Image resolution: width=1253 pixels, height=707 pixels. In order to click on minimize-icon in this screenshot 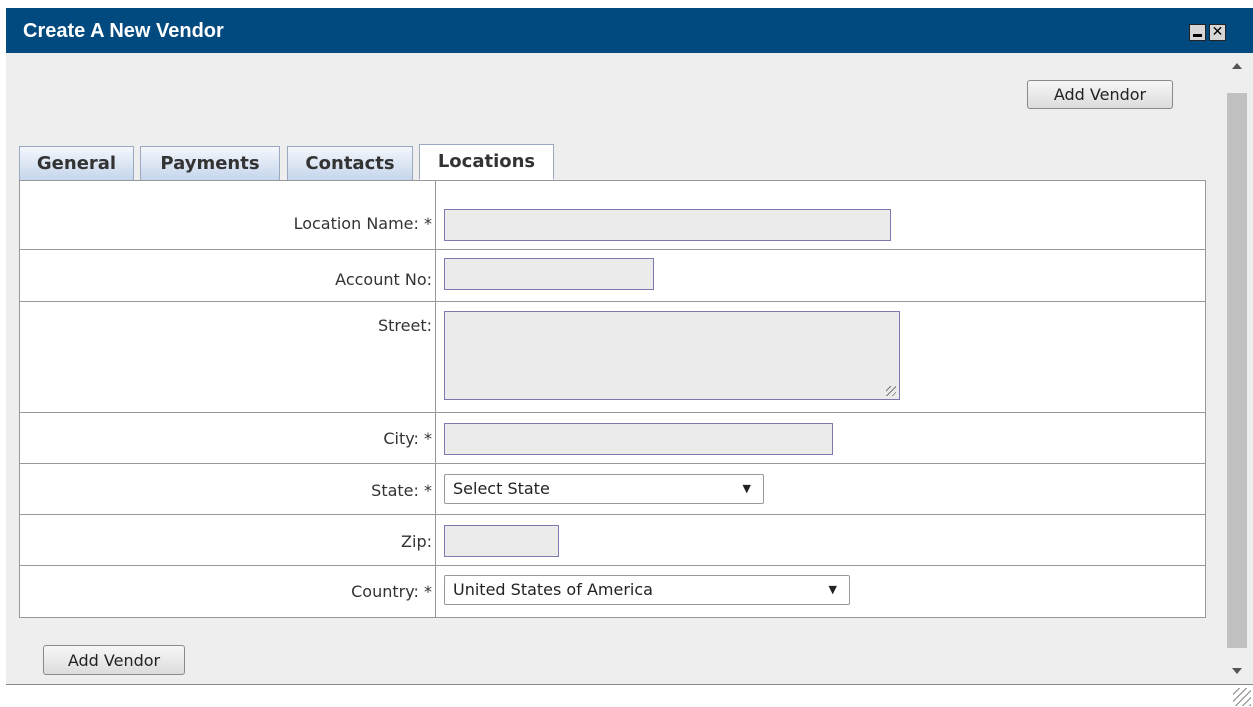, I will do `click(1197, 32)`.